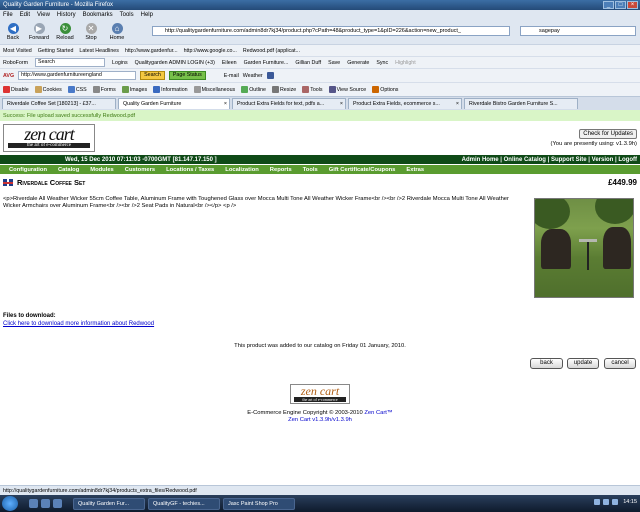 The image size is (640, 512). I want to click on avg-search-input: http://www.gardenfurnitureengland, so click(77, 75).